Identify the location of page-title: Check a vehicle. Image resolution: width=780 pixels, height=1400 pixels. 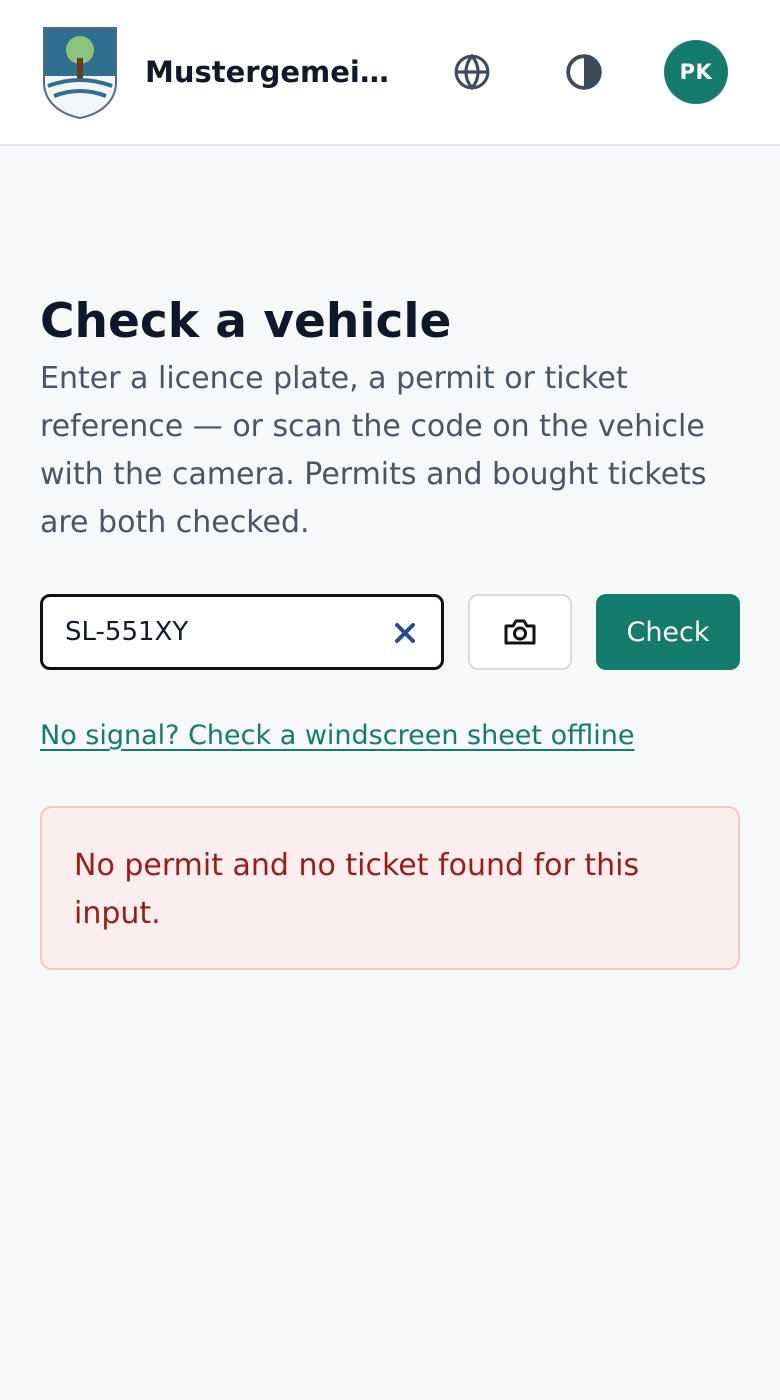
(246, 321).